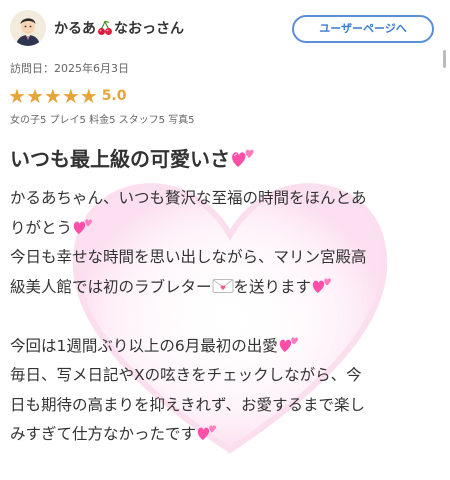 The width and height of the screenshot is (450, 480). I want to click on review-title: いつも最上級の可愛いさ, so click(133, 157).